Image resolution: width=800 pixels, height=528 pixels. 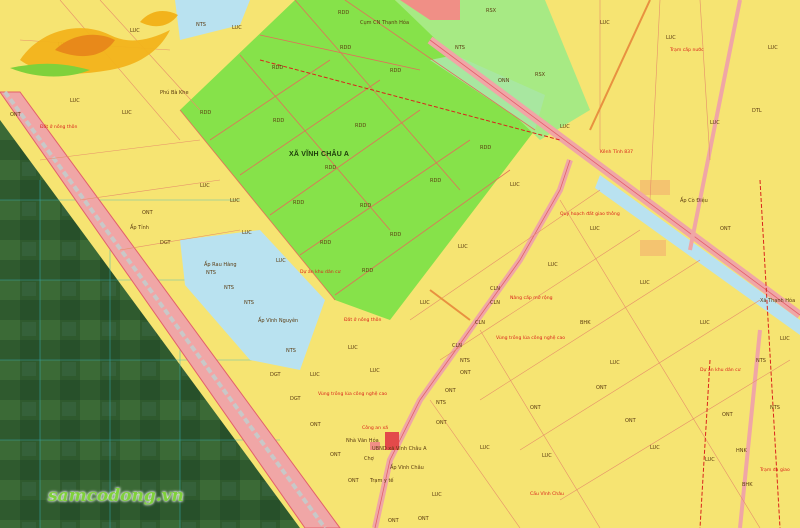 I want to click on commune-label: XÃ VĨNH CHÂU A, so click(x=319, y=154).